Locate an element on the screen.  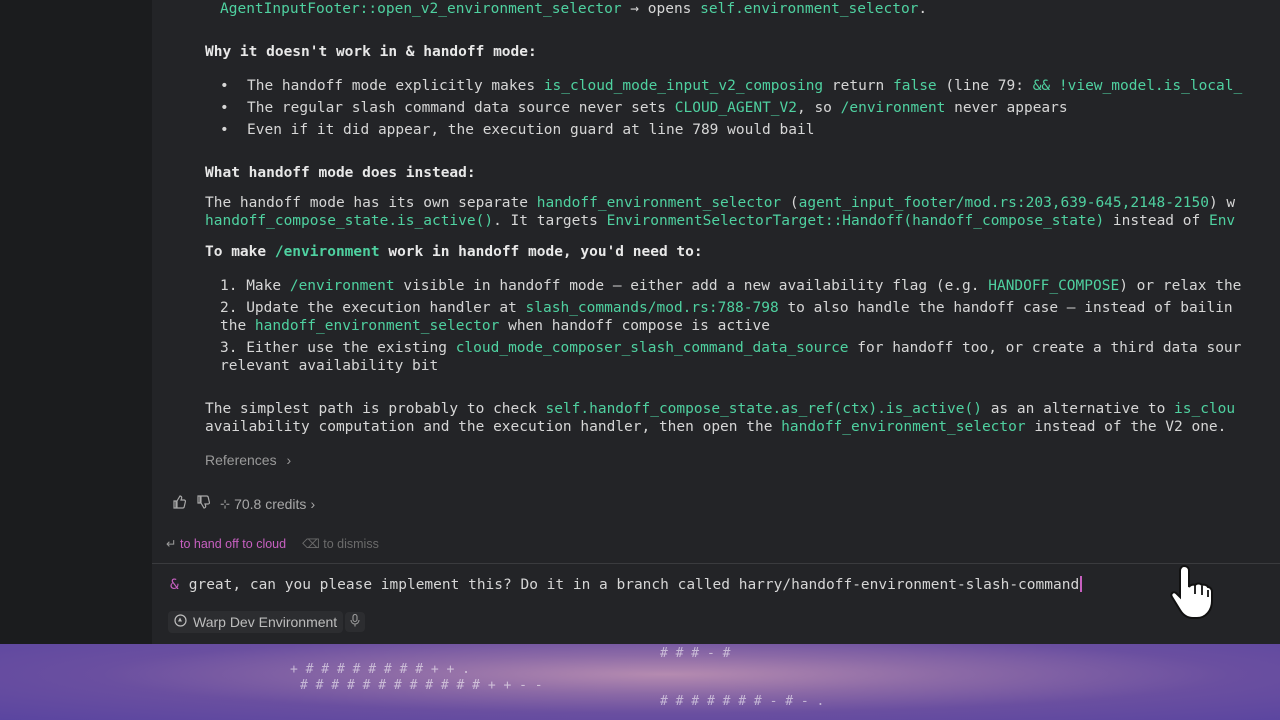
text-span: work in handoff mode, you'd need to: is located at coordinates (541, 252).